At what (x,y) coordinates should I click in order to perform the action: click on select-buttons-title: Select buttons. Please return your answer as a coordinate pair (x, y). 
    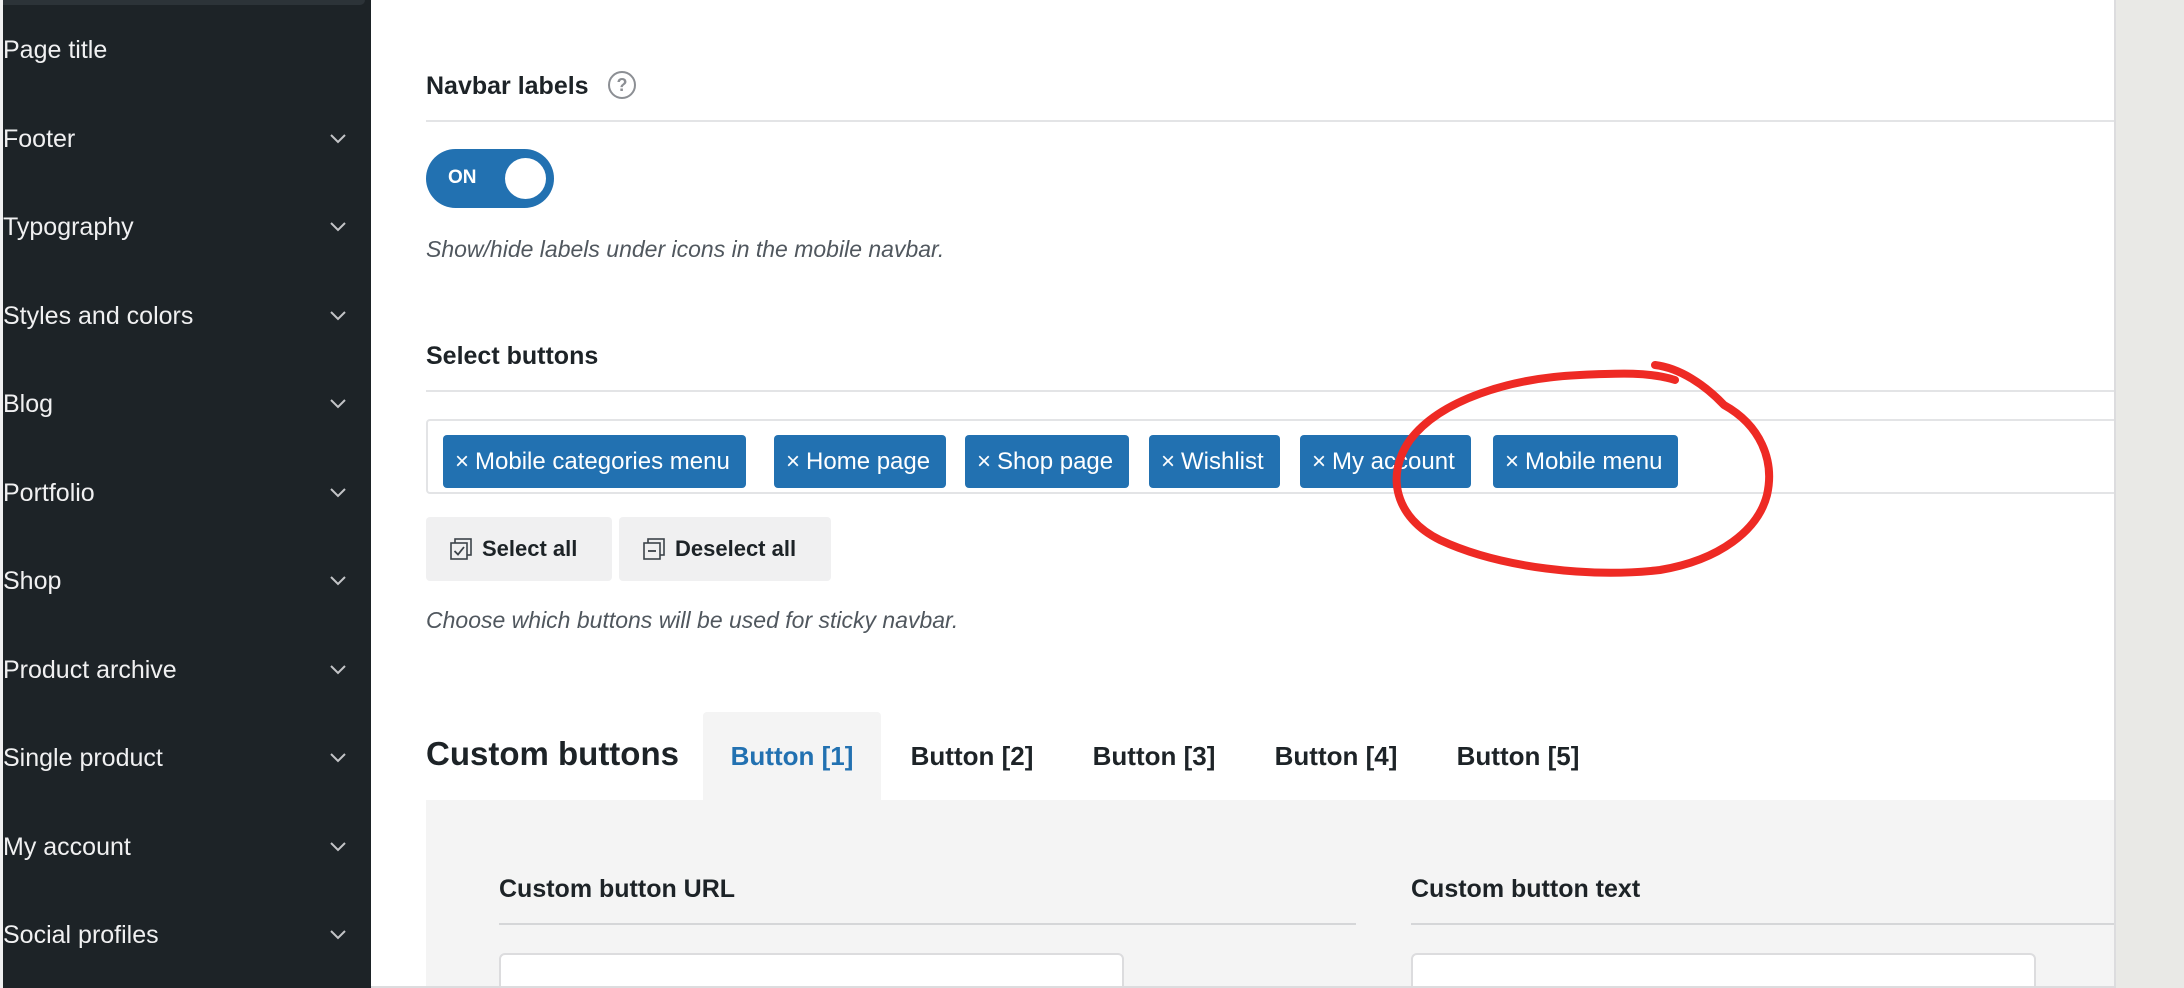
    Looking at the image, I should click on (512, 356).